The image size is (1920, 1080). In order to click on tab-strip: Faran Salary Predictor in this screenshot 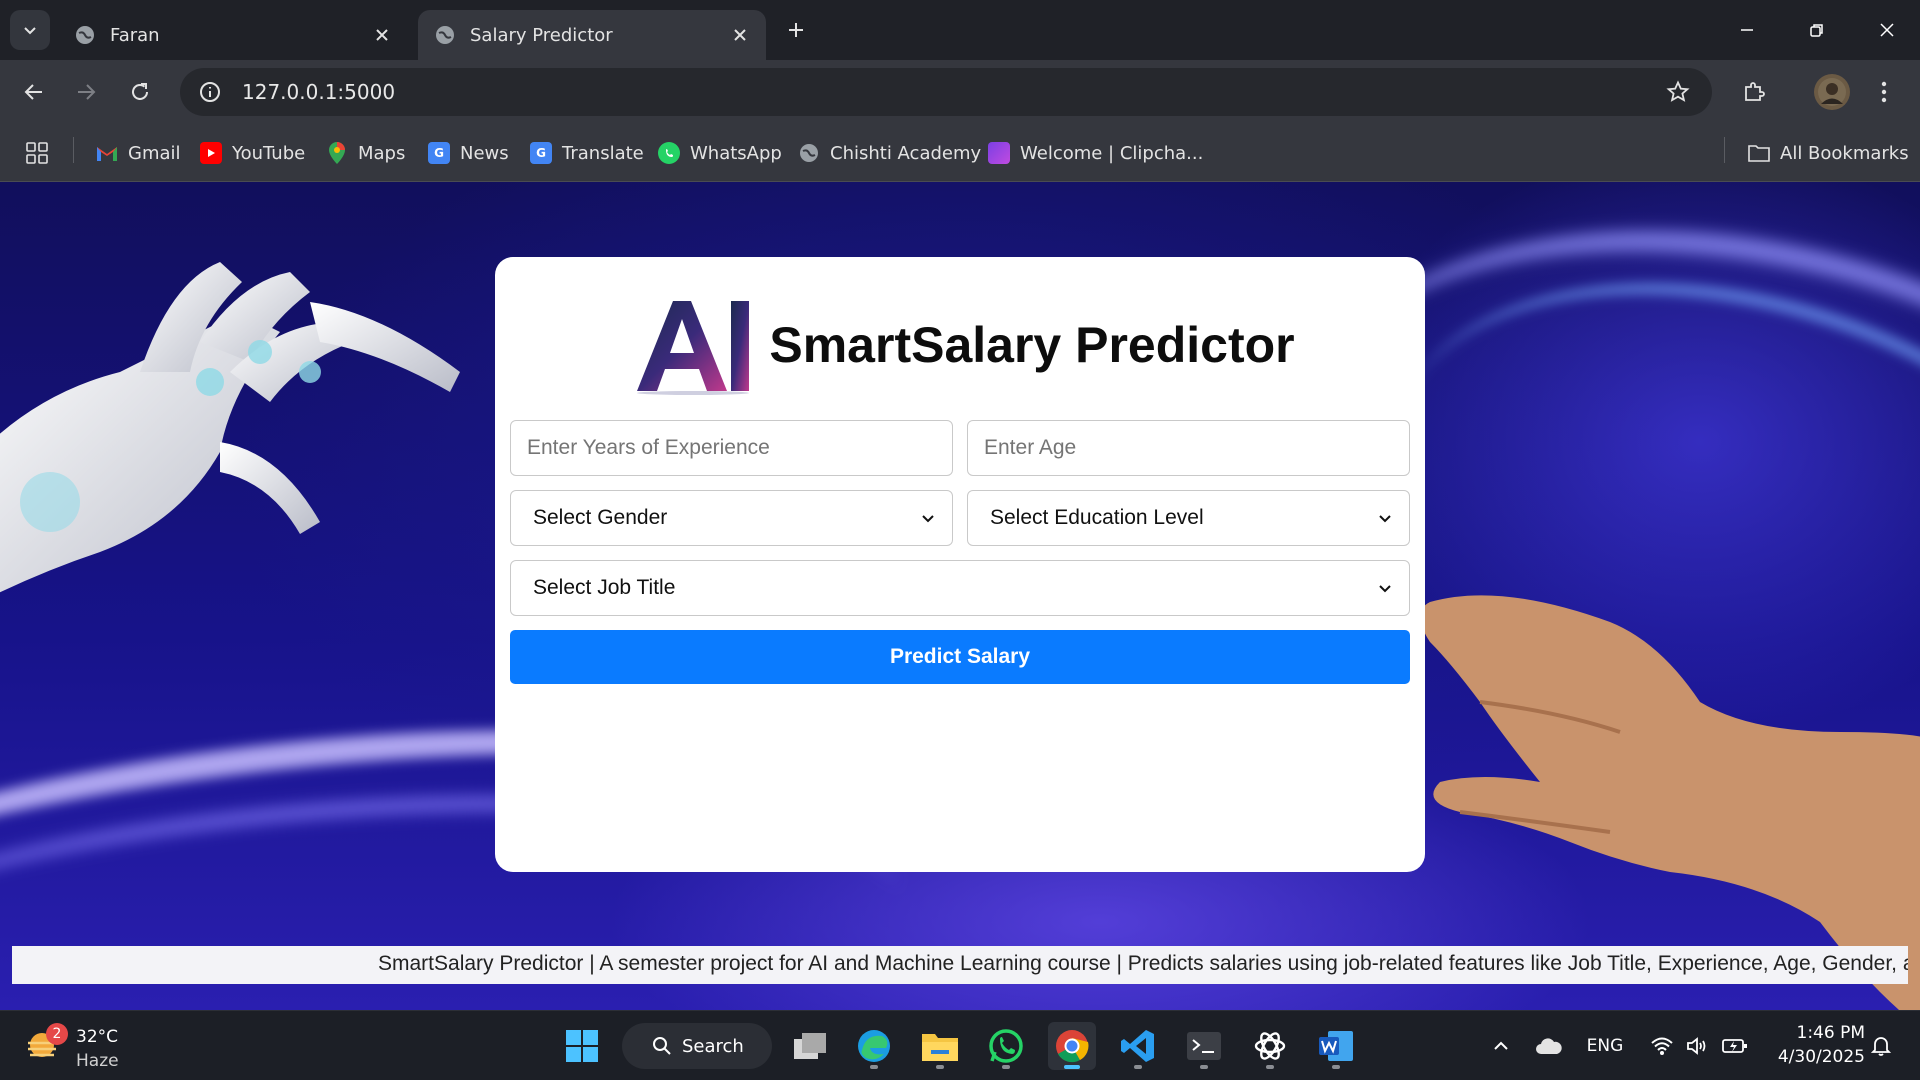, I will do `click(960, 30)`.